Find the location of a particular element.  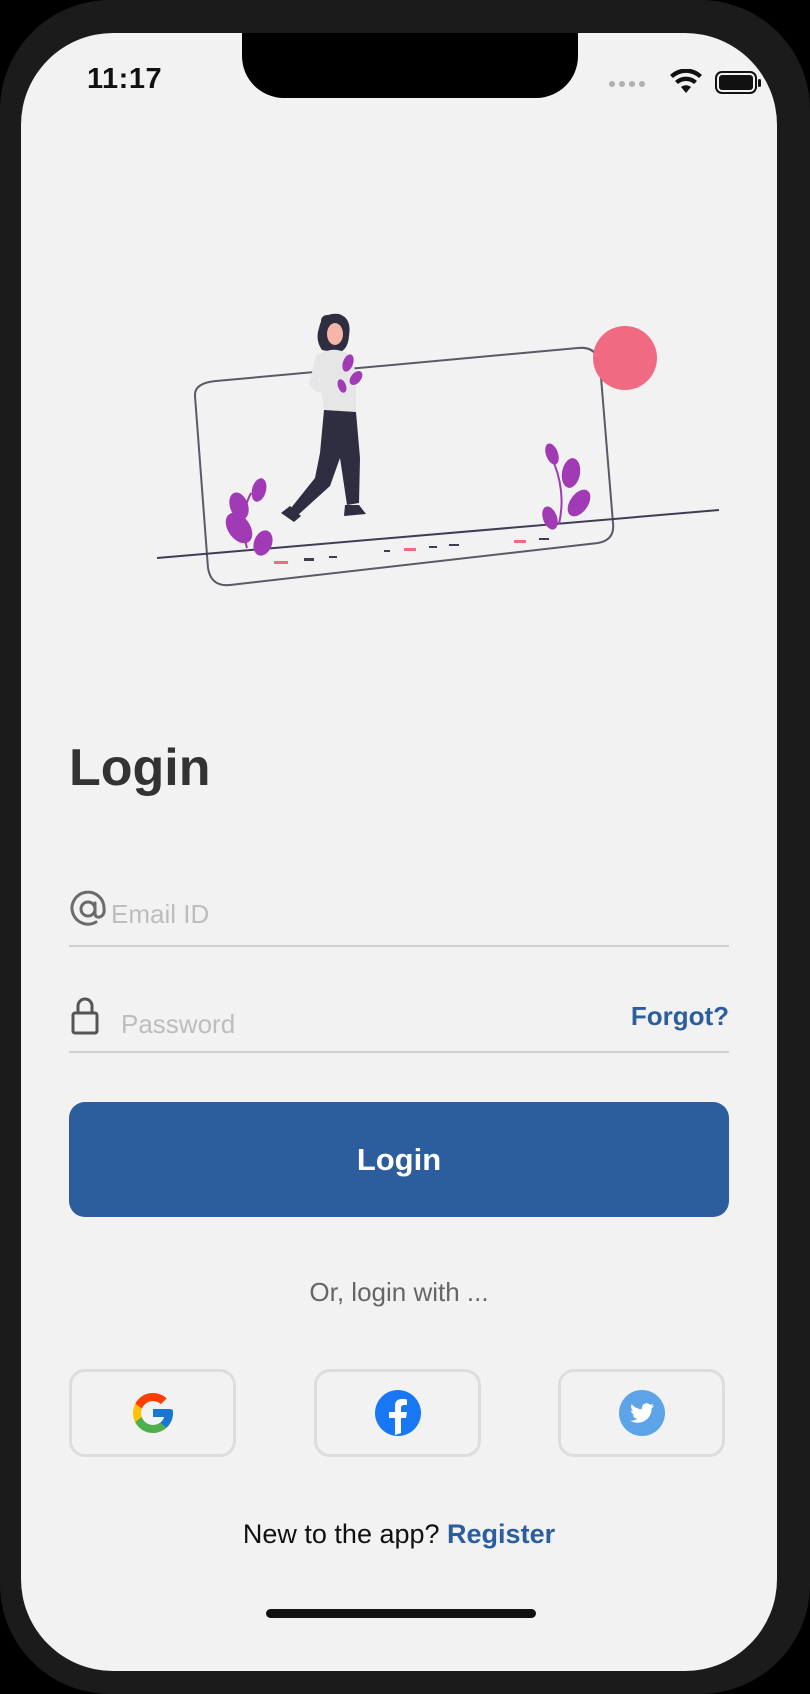

forgot-password-link: Forgot? is located at coordinates (680, 1016).